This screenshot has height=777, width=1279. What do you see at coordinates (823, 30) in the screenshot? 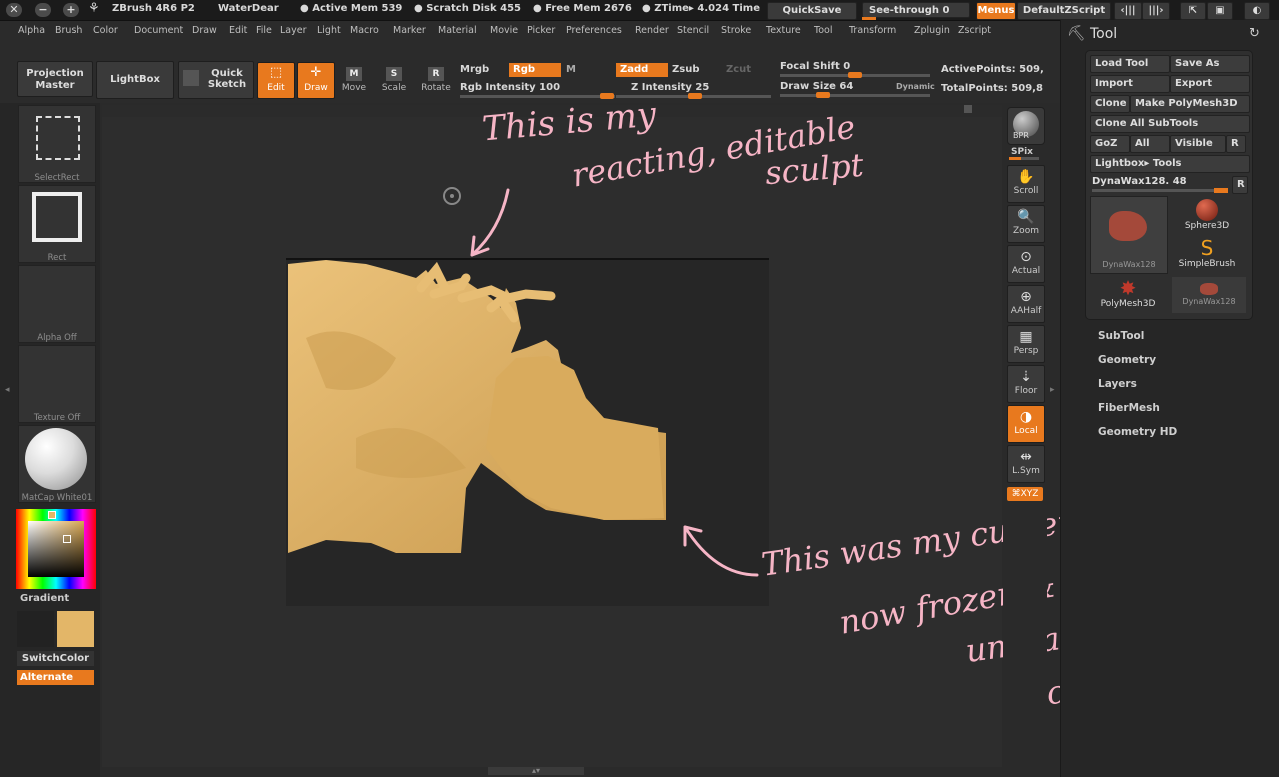
I see `menu-tool: Tool` at bounding box center [823, 30].